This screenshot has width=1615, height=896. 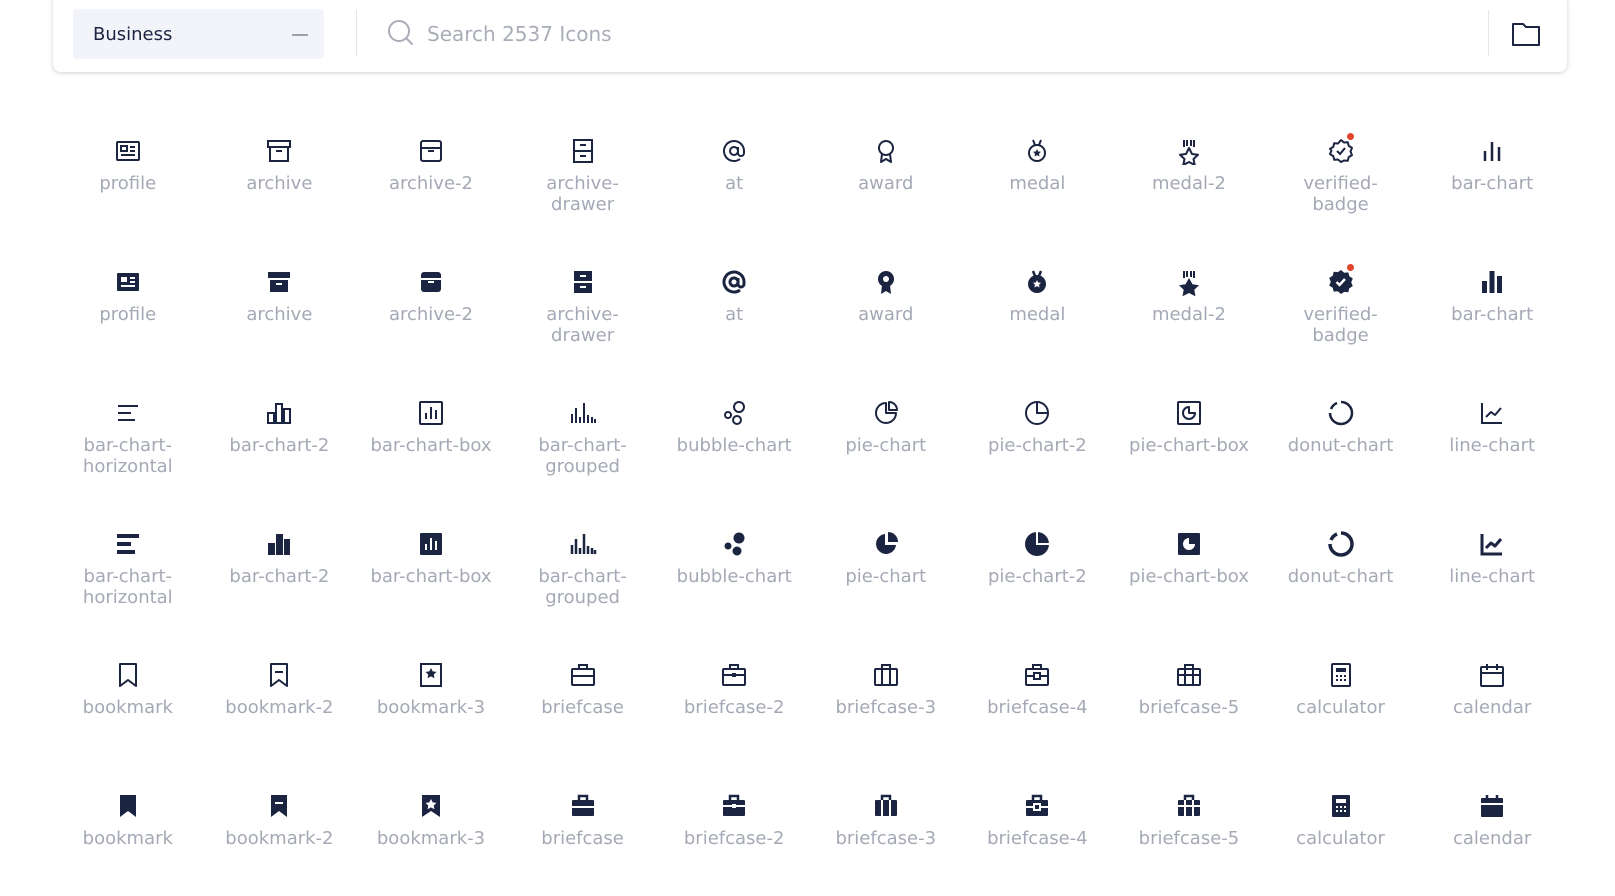 I want to click on icon-tile-bubble-chart-outline: bubble-chart, so click(x=734, y=437).